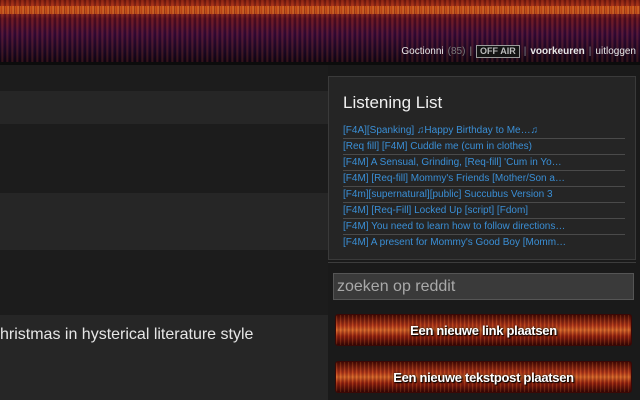 The height and width of the screenshot is (400, 640). I want to click on preferences-link: voorkeuren, so click(557, 51).